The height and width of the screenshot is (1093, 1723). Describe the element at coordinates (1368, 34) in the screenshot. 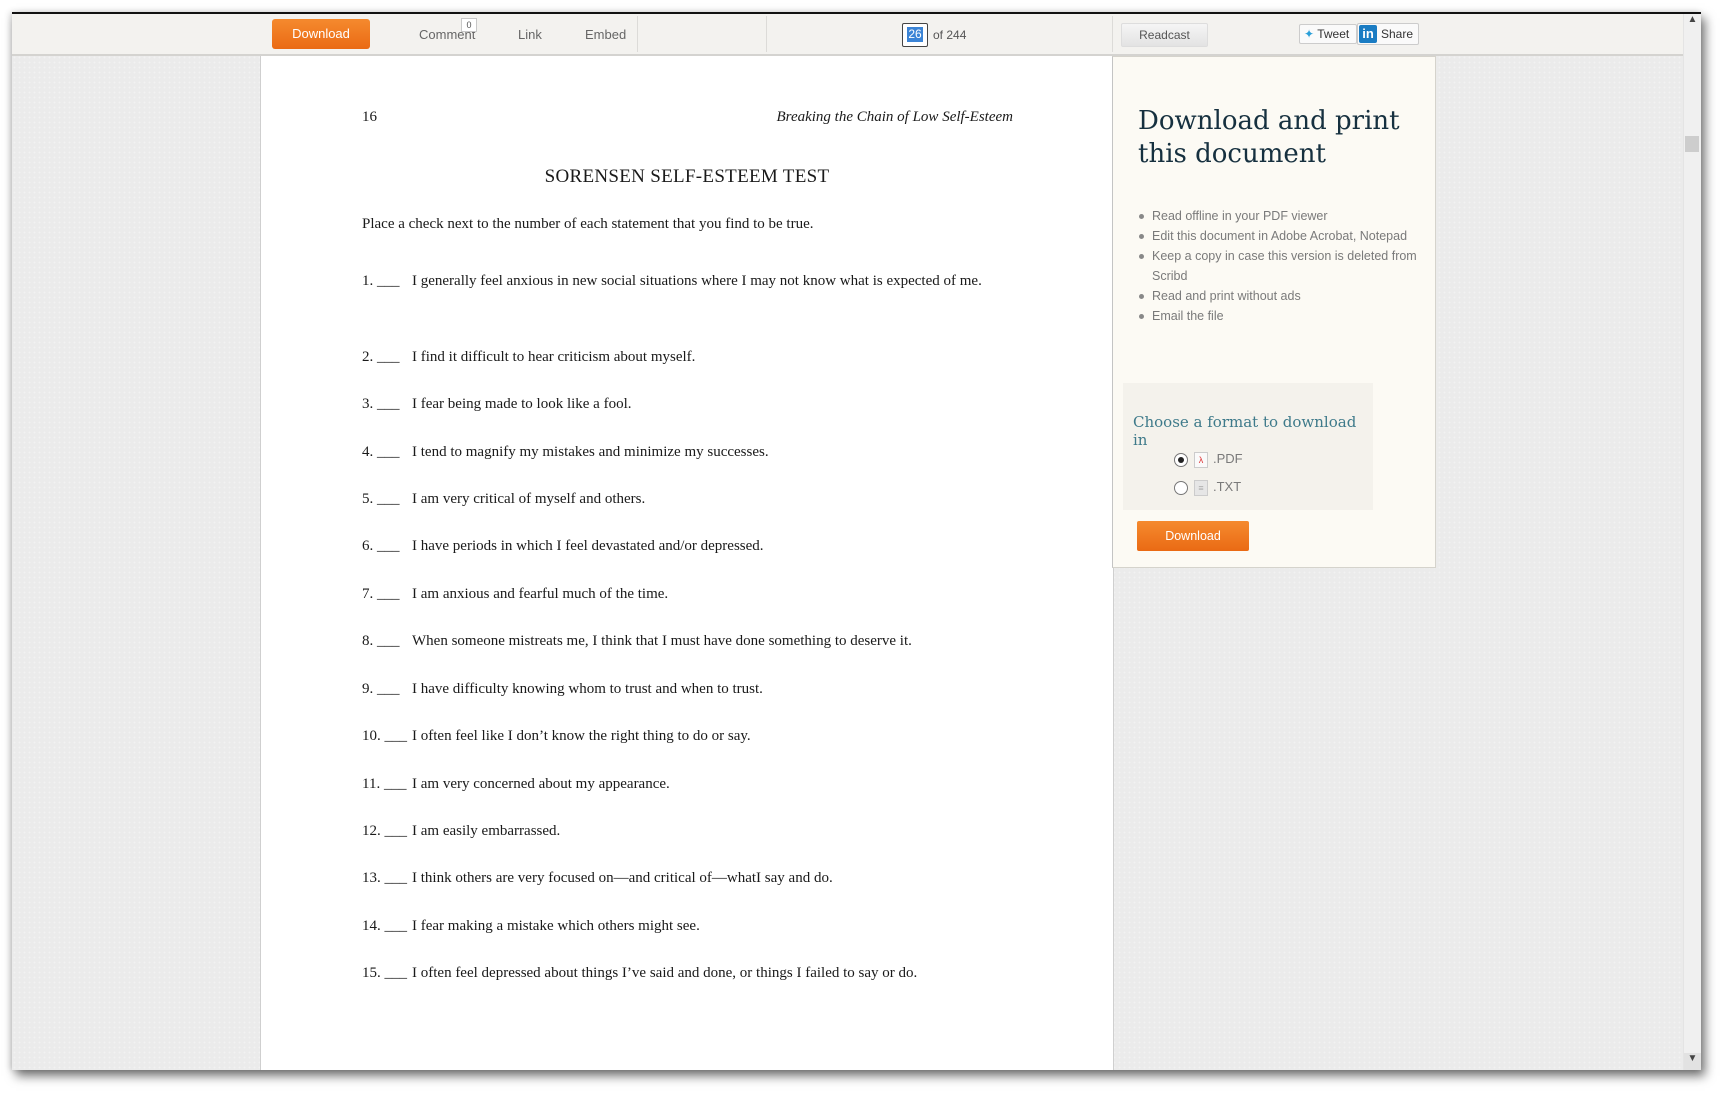

I see `linkedin-icon: in` at that location.